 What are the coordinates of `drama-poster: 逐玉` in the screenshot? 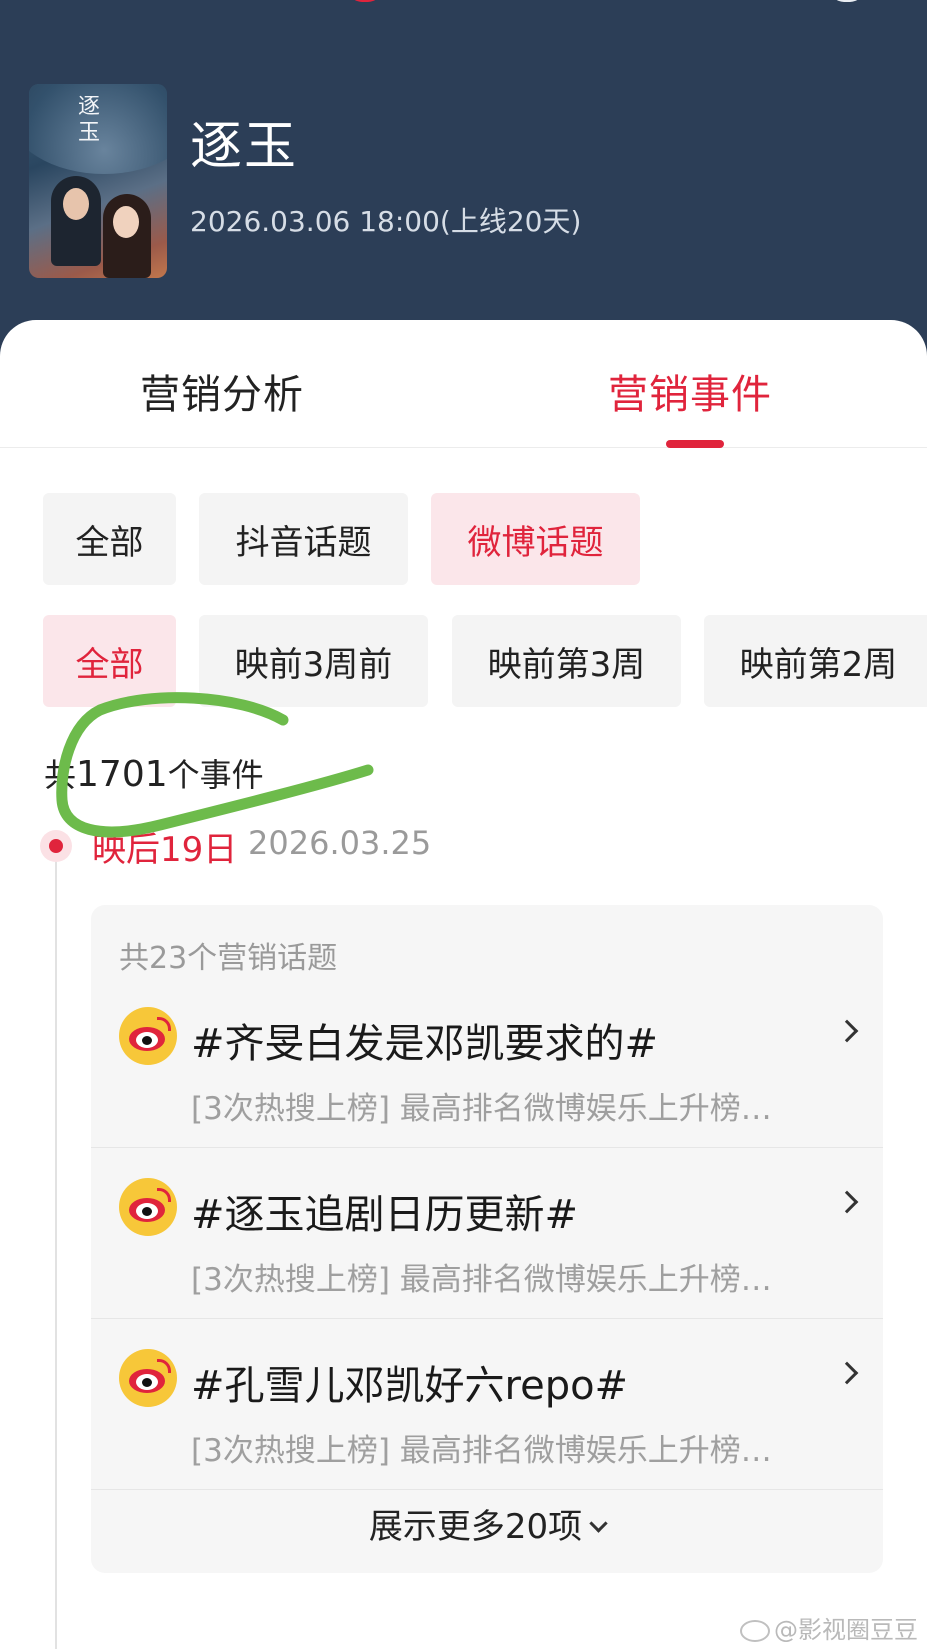 It's located at (98, 181).